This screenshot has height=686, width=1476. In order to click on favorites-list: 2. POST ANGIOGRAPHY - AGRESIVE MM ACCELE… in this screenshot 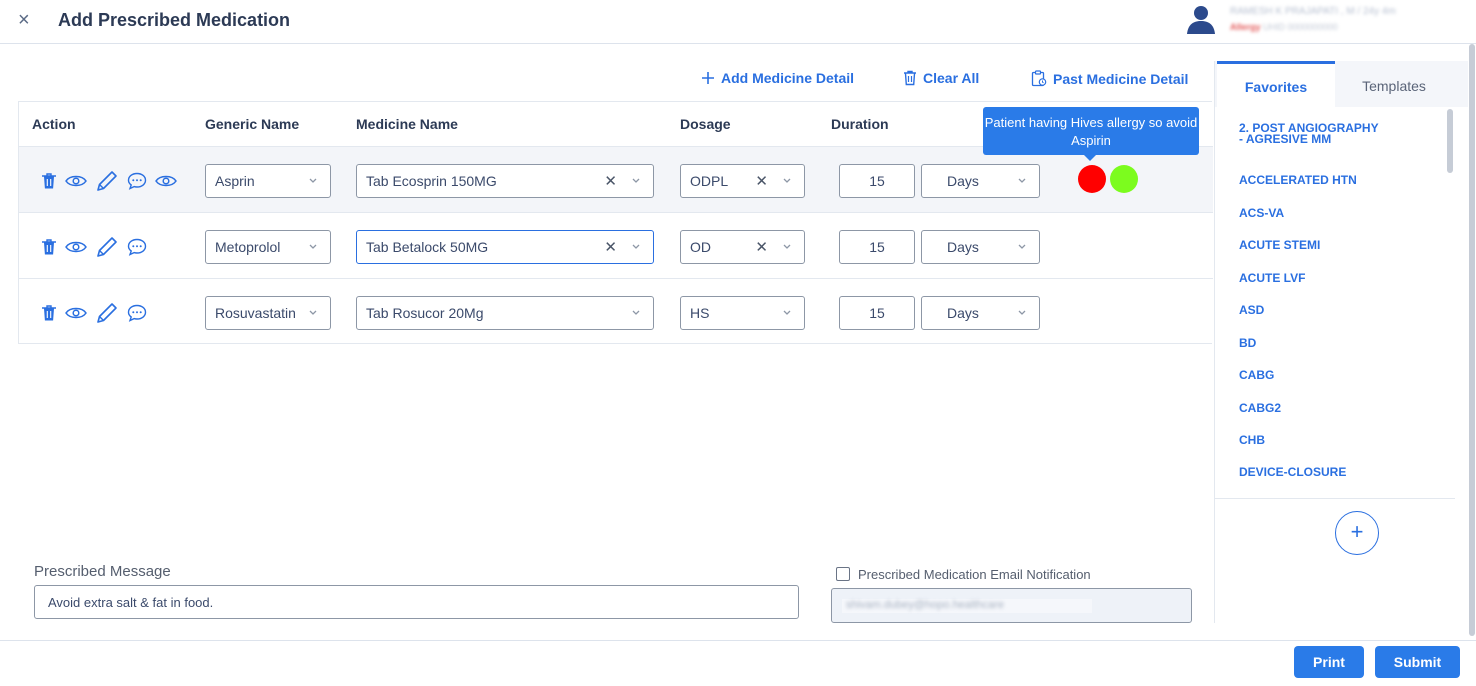, I will do `click(1331, 303)`.